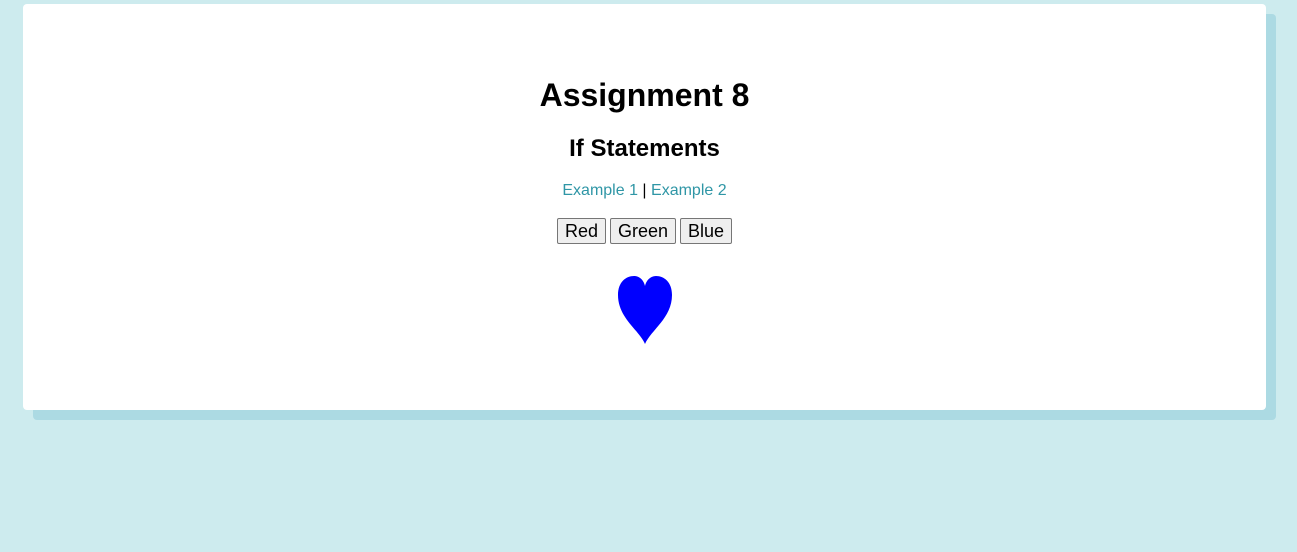 This screenshot has width=1297, height=552. I want to click on heart-icon, so click(644, 310).